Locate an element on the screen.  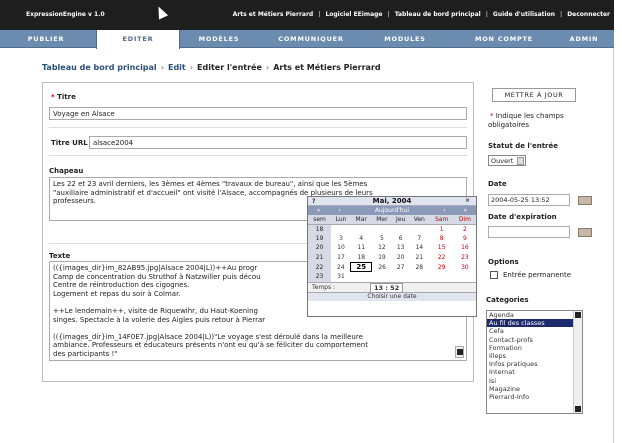
status-select: Ouvert is located at coordinates (507, 160).